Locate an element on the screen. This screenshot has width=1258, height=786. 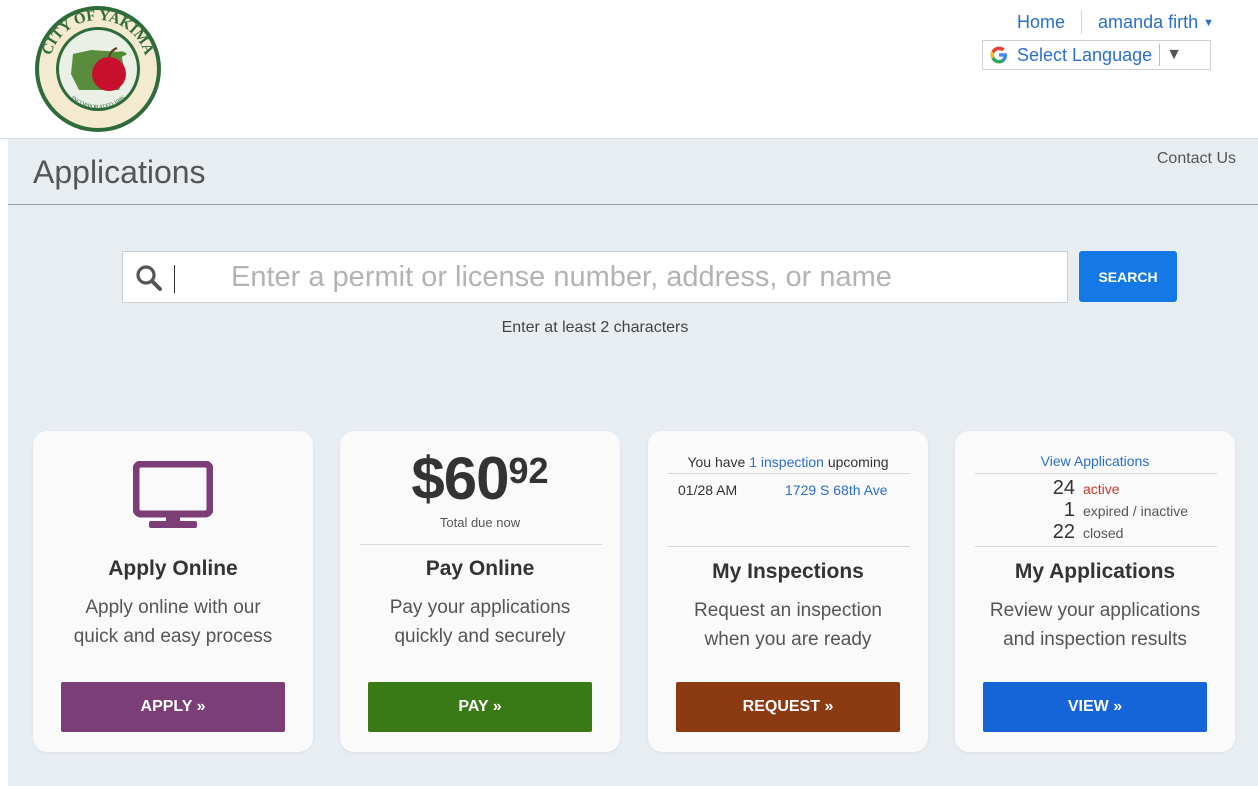
expired-count: 1 expired / inactive is located at coordinates (1116, 510).